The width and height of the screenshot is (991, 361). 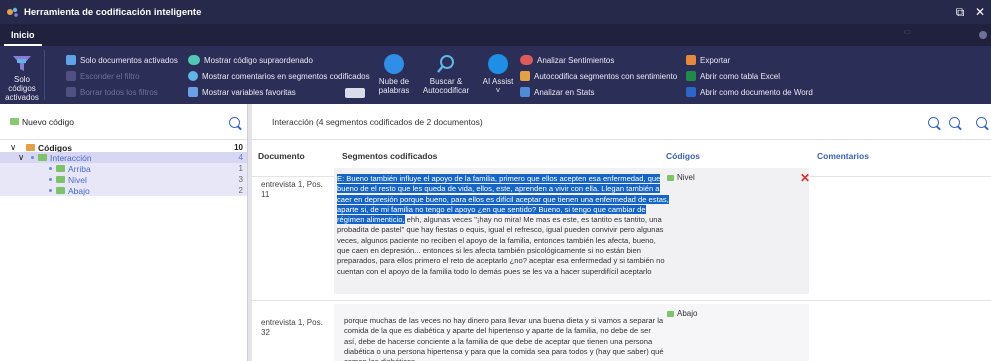 What do you see at coordinates (691, 60) in the screenshot?
I see `export-icon` at bounding box center [691, 60].